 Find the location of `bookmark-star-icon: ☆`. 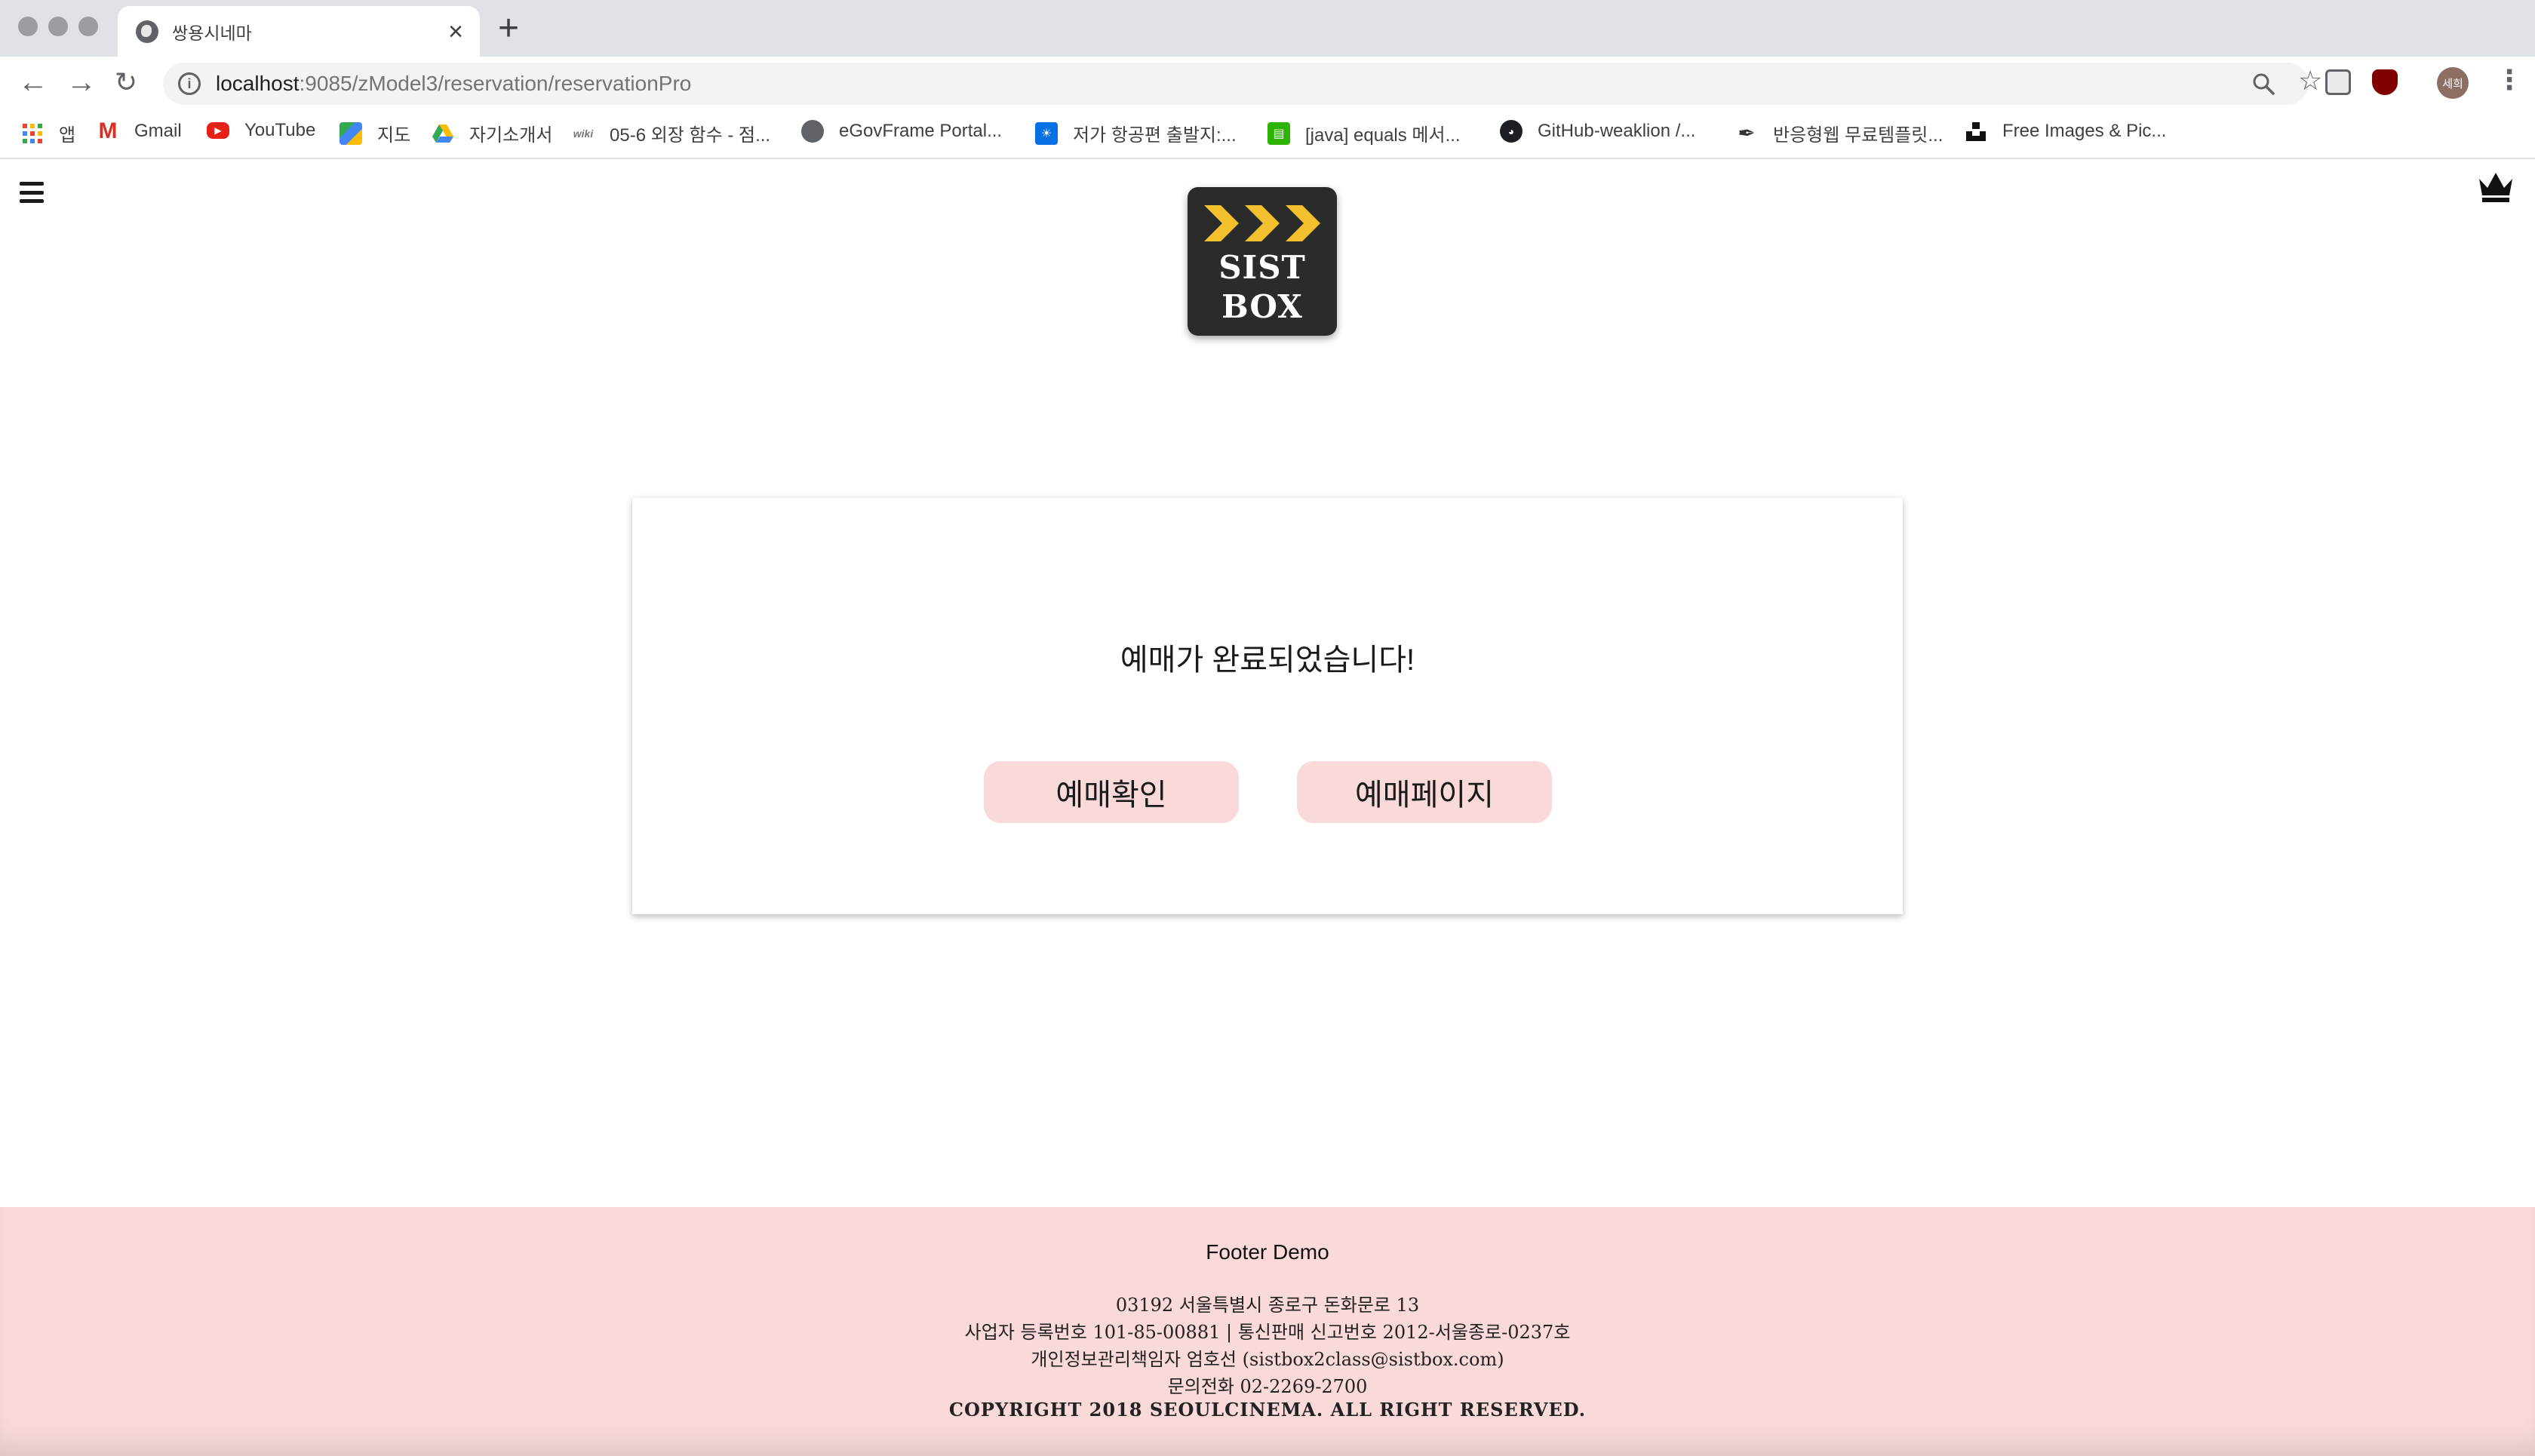

bookmark-star-icon: ☆ is located at coordinates (2310, 80).